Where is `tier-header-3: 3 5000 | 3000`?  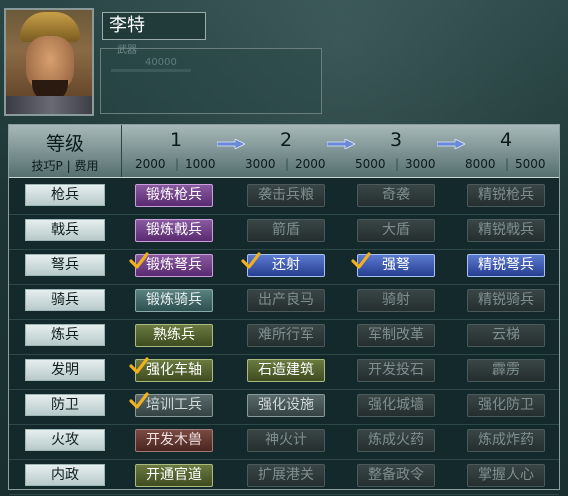 tier-header-3: 3 5000 | 3000 is located at coordinates (396, 151).